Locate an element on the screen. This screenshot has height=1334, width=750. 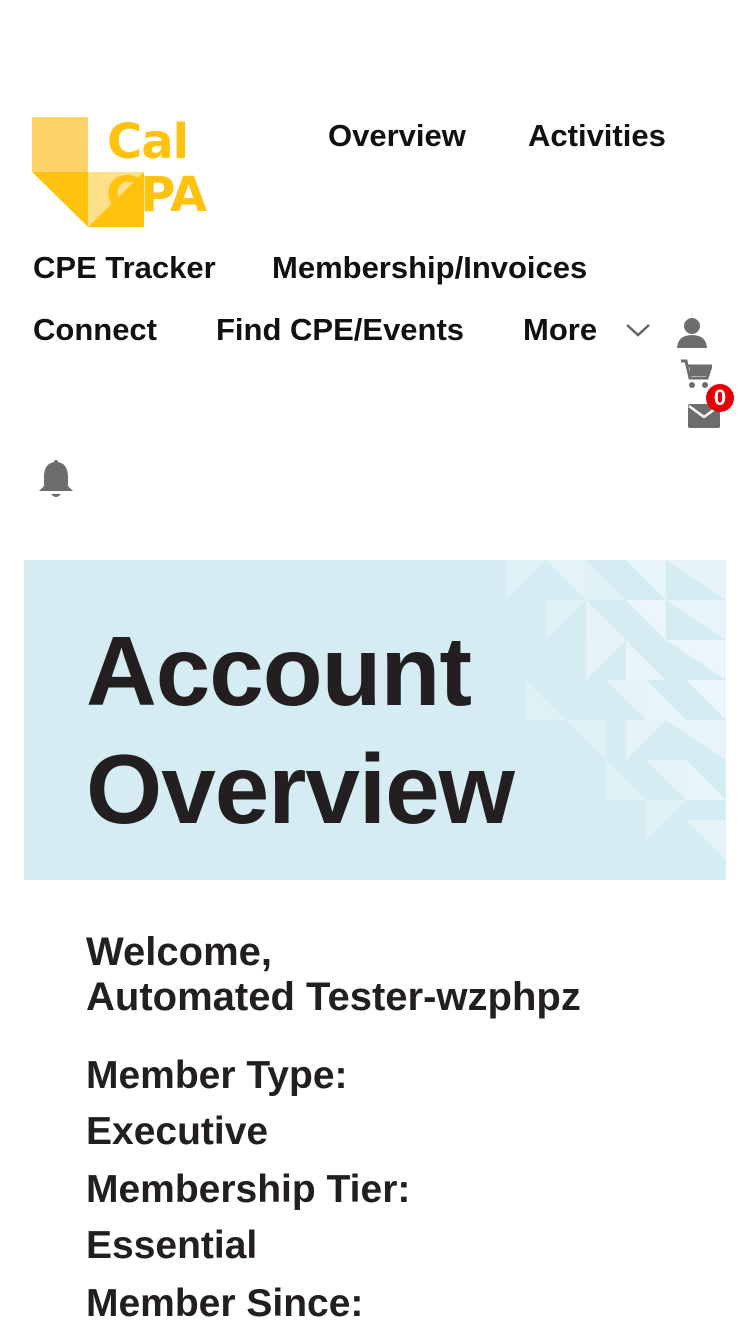
nav-connect: Connect is located at coordinates (95, 329).